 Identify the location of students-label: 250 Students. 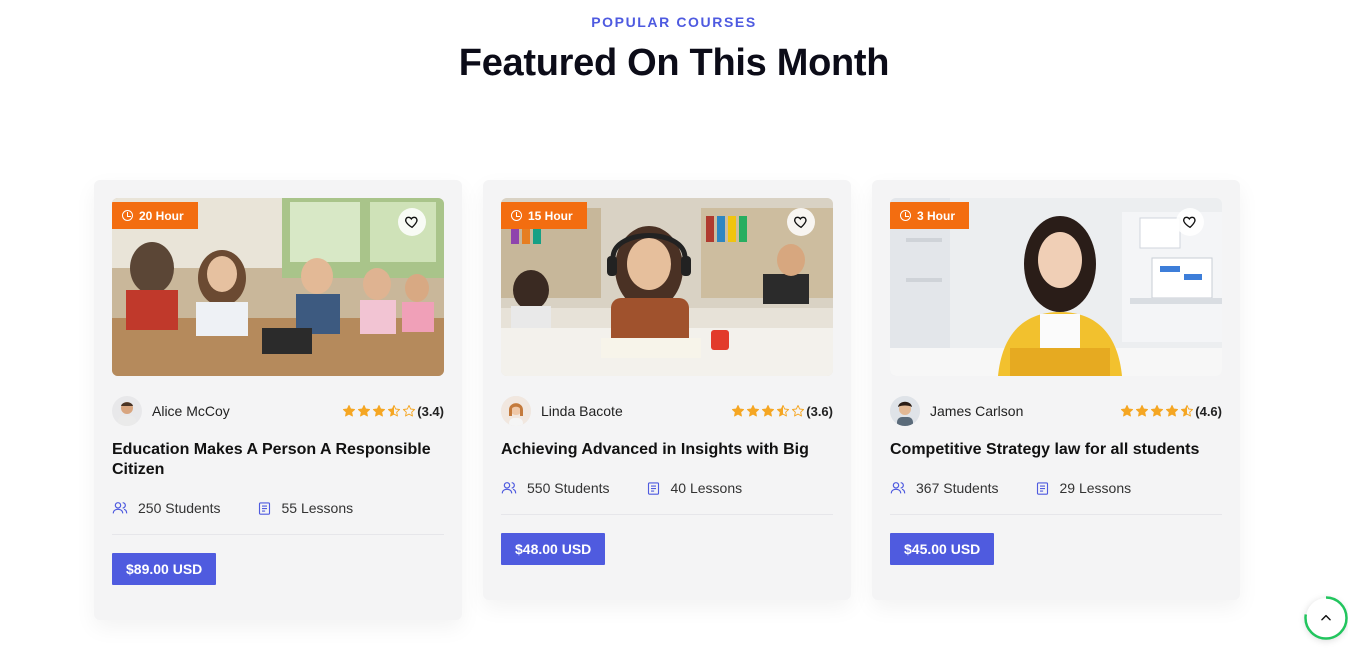
(179, 508).